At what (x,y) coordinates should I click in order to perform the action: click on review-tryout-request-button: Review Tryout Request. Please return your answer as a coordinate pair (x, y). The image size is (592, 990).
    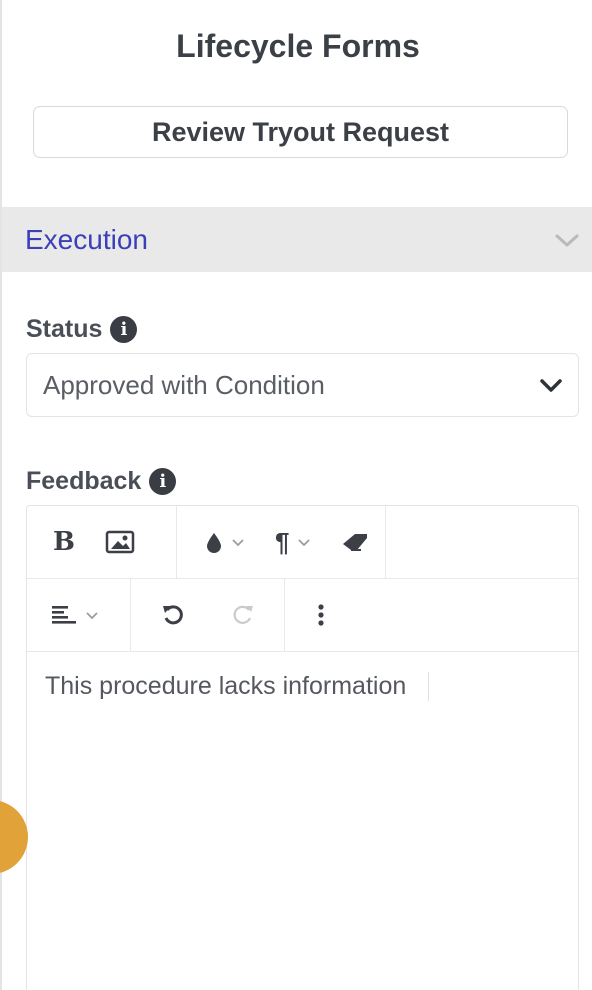
    Looking at the image, I should click on (300, 132).